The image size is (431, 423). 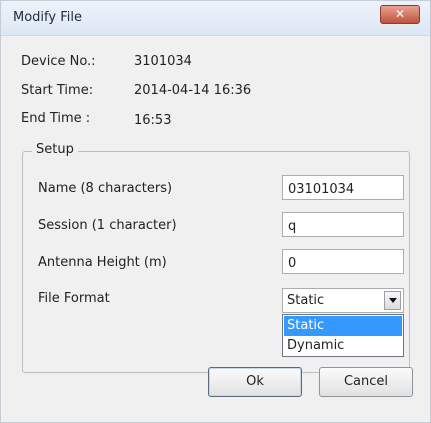 I want to click on antenna-height-field, so click(x=343, y=261).